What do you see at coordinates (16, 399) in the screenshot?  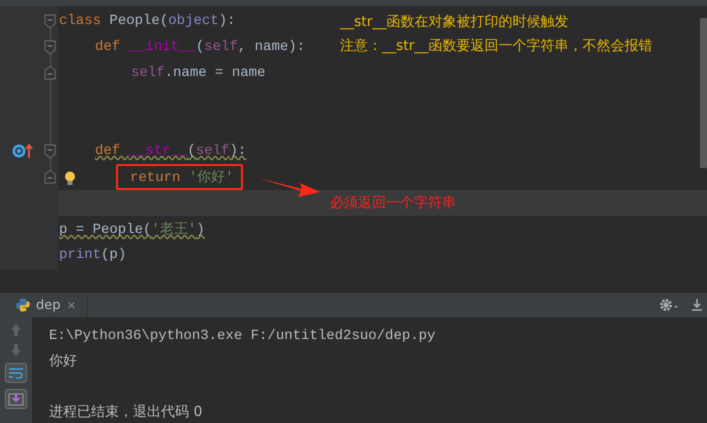 I see `scroll-to-end-icon` at bounding box center [16, 399].